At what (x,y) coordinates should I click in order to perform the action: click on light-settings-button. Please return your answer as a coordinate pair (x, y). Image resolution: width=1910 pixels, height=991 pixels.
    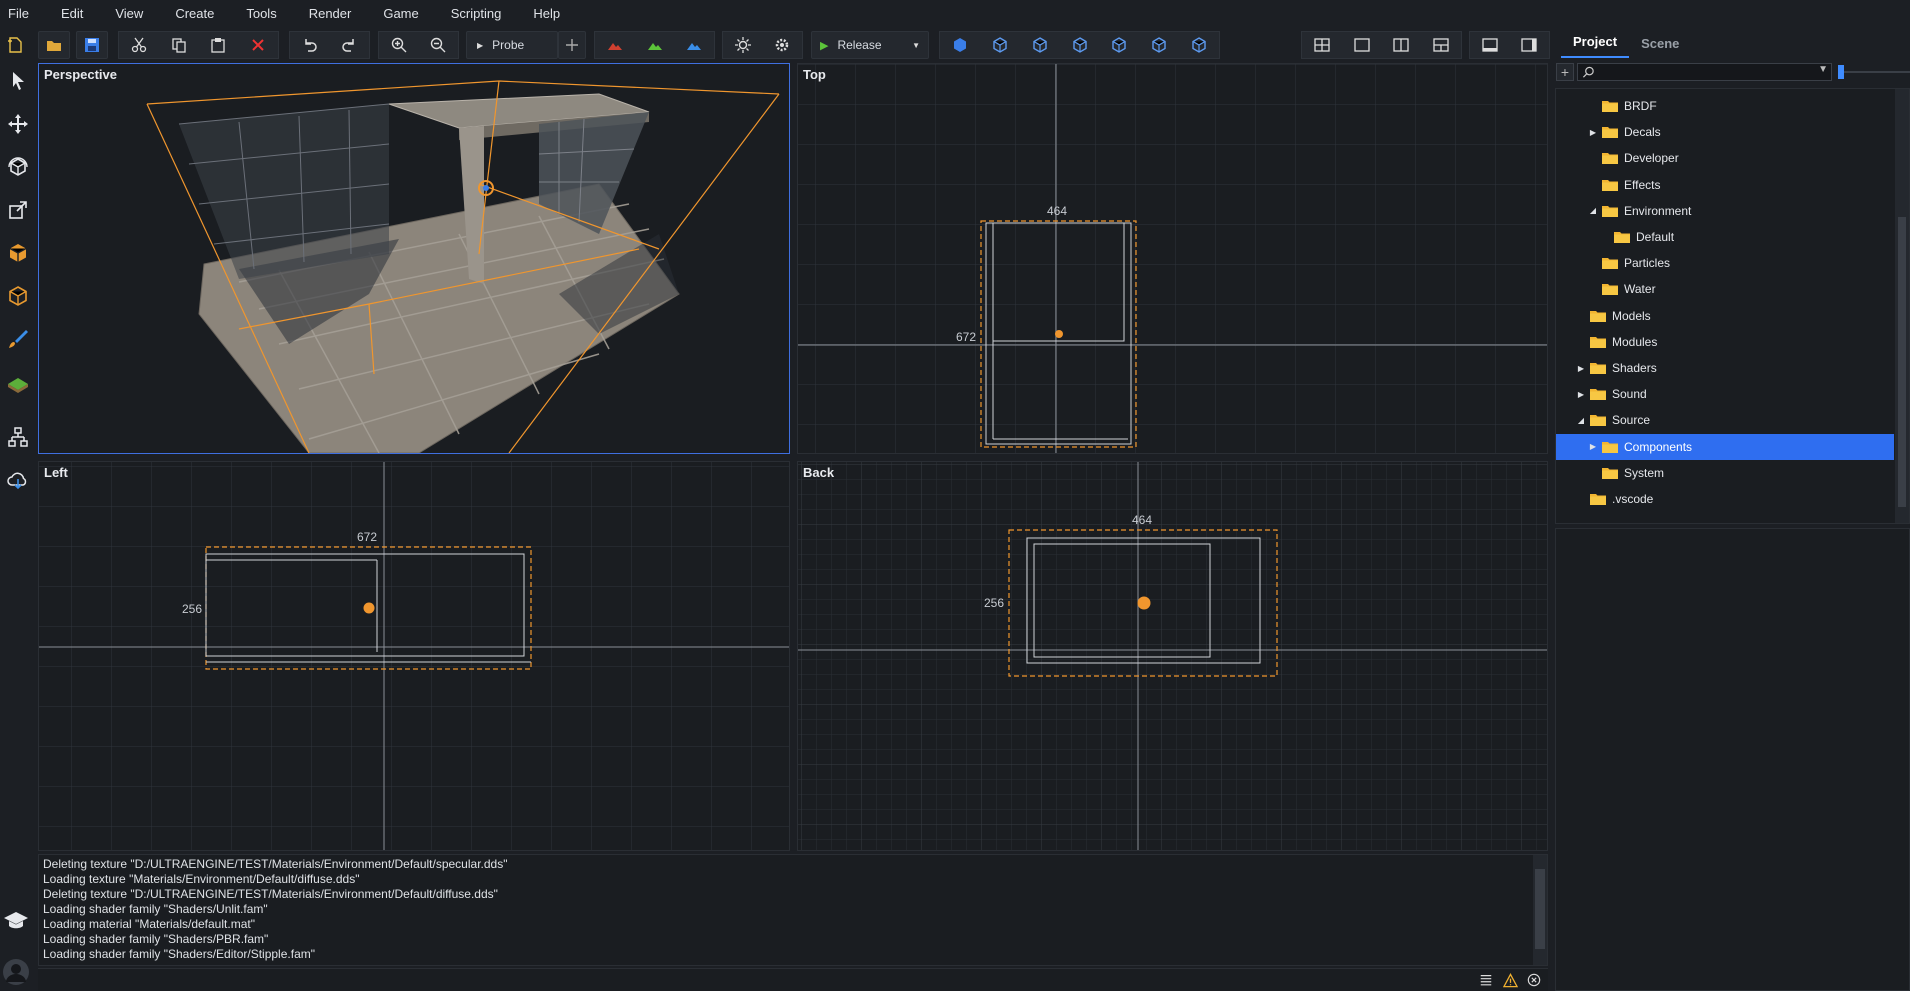
    Looking at the image, I should click on (743, 45).